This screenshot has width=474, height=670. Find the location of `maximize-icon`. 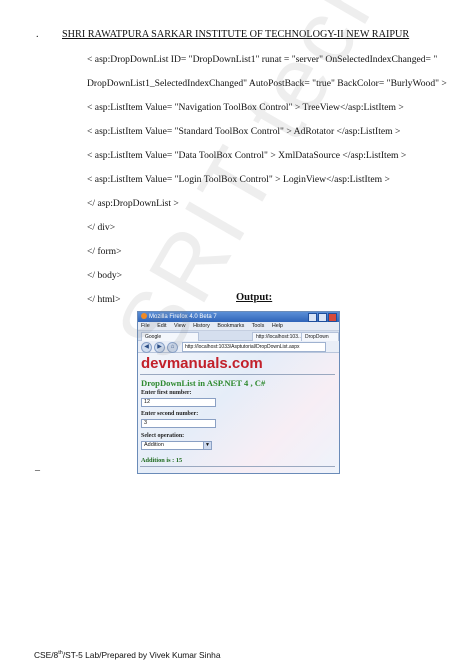

maximize-icon is located at coordinates (322, 317).